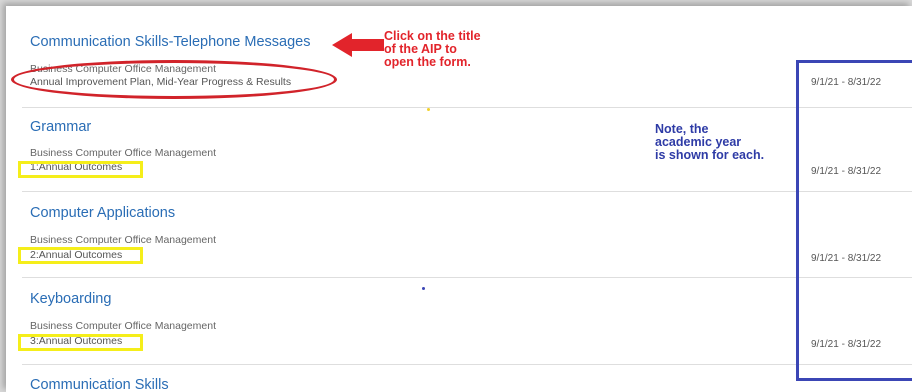 This screenshot has height=392, width=912. Describe the element at coordinates (358, 45) in the screenshot. I see `red-arrow-icon` at that location.